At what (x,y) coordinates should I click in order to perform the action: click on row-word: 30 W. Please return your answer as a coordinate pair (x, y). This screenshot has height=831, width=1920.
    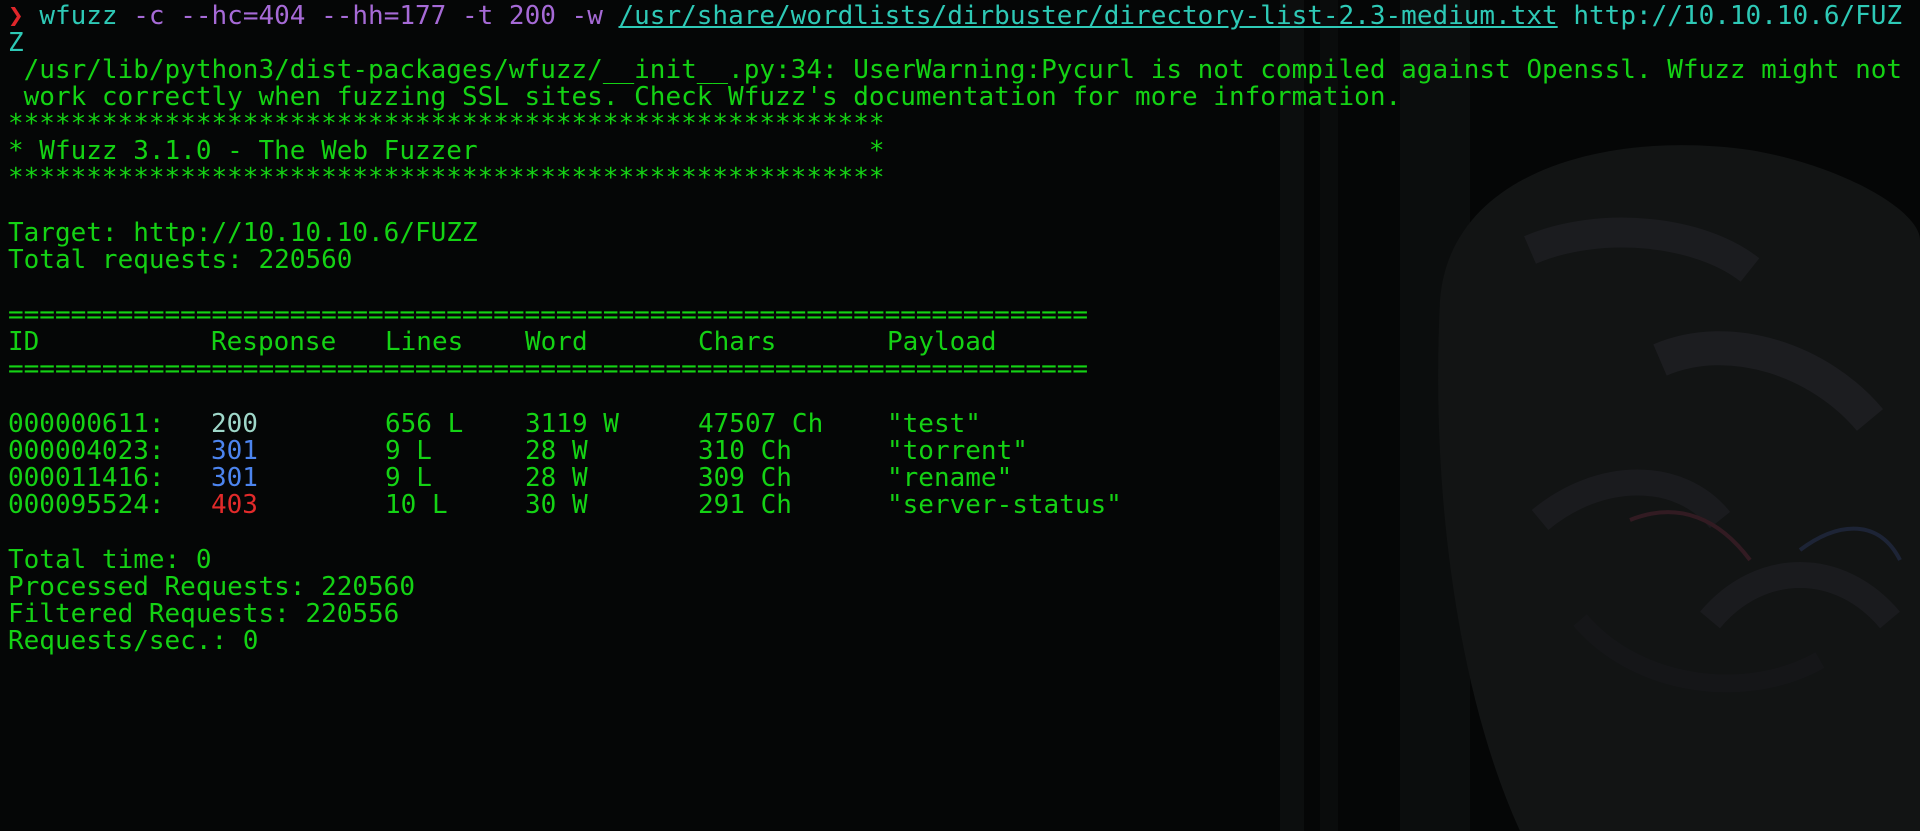
    Looking at the image, I should click on (556, 505).